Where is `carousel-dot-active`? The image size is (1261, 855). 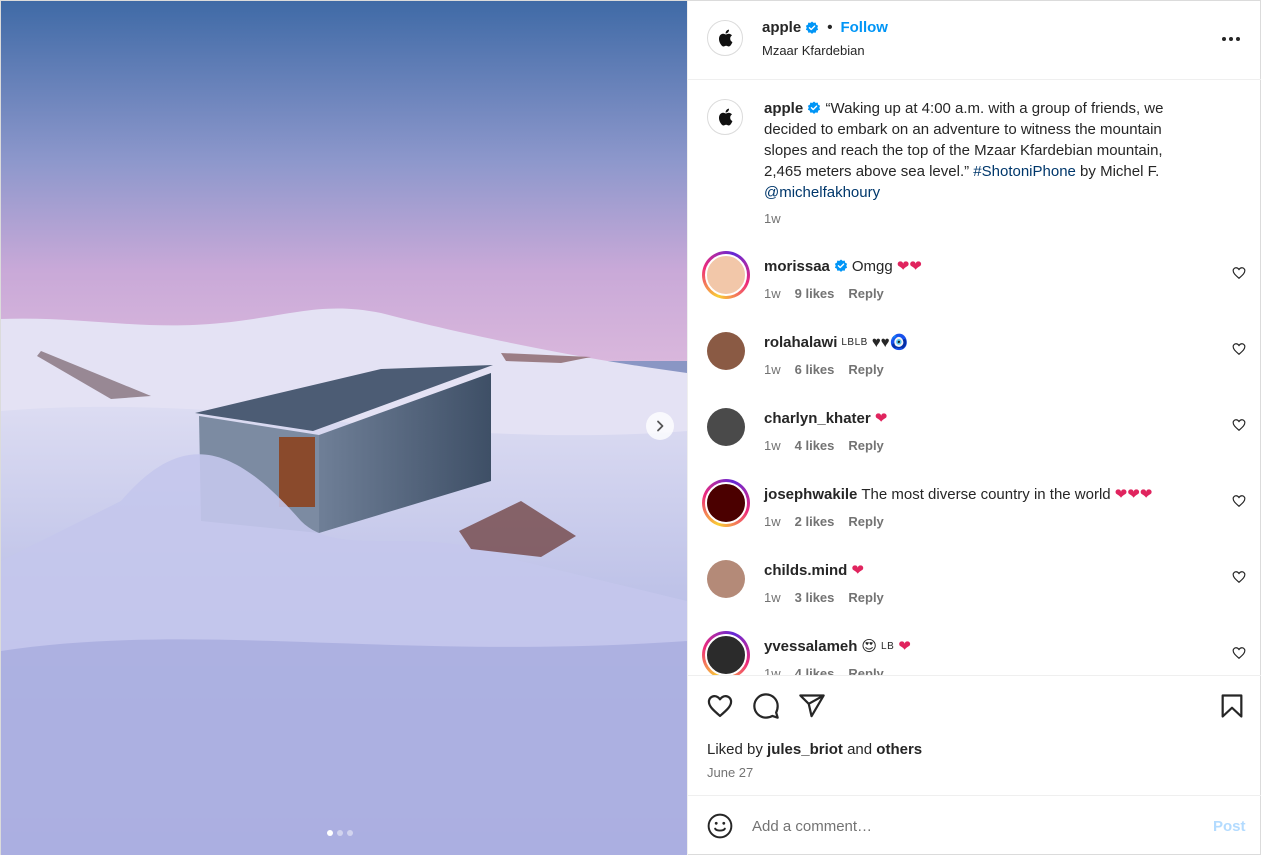
carousel-dot-active is located at coordinates (330, 833).